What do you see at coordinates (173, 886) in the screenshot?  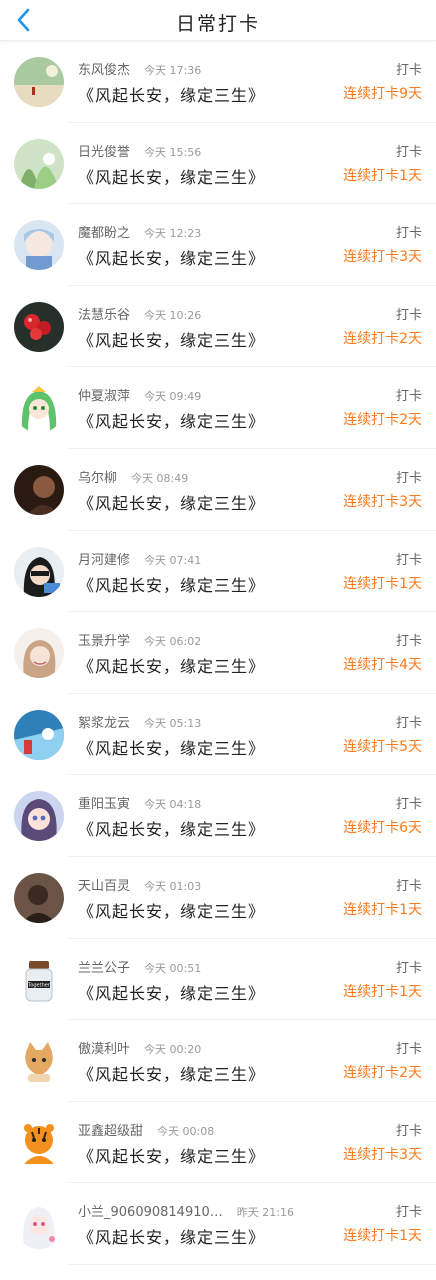 I see `checkin-time: 今天 01:03` at bounding box center [173, 886].